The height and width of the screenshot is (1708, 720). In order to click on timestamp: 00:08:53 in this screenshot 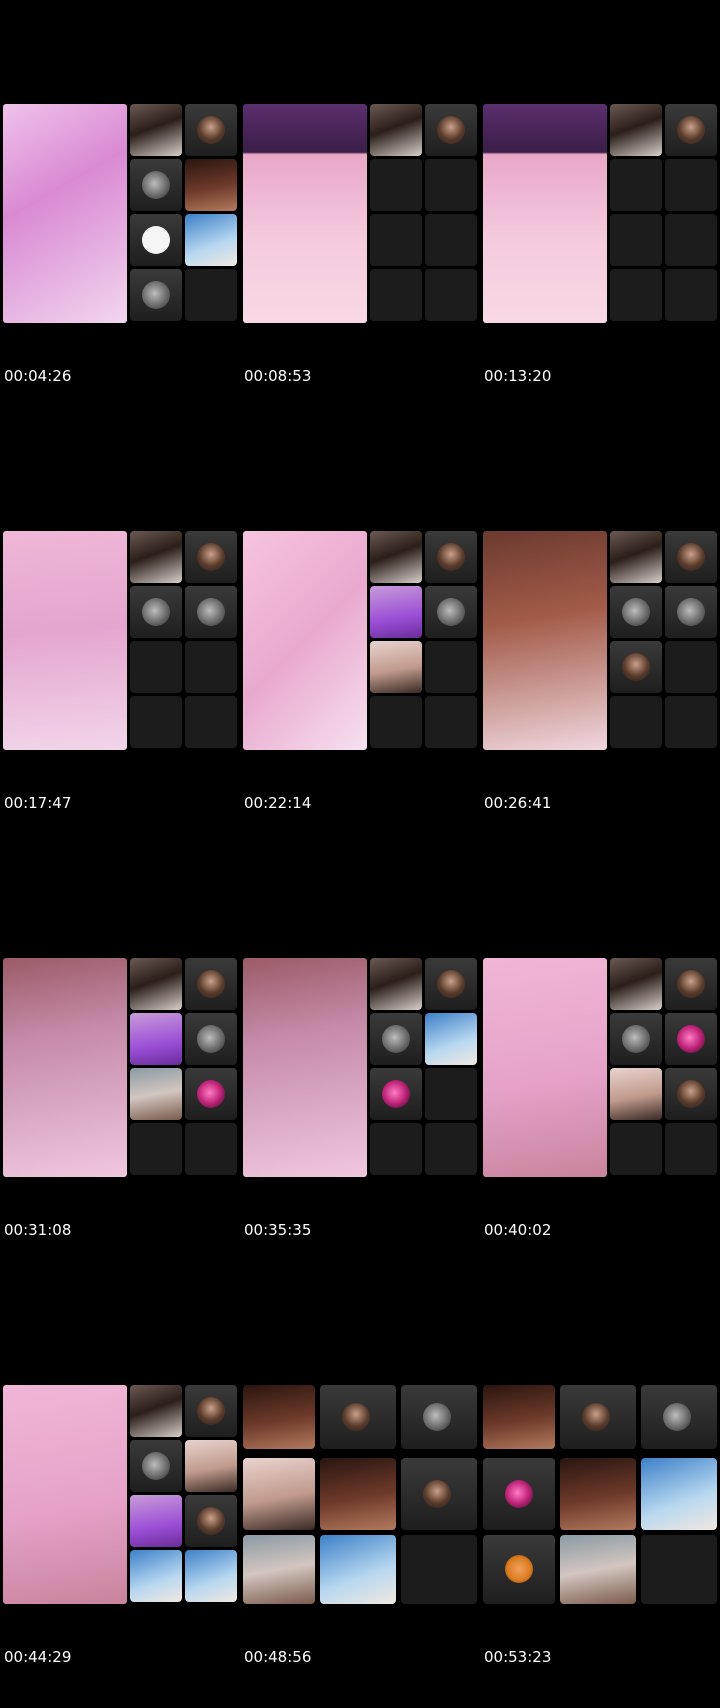, I will do `click(278, 376)`.